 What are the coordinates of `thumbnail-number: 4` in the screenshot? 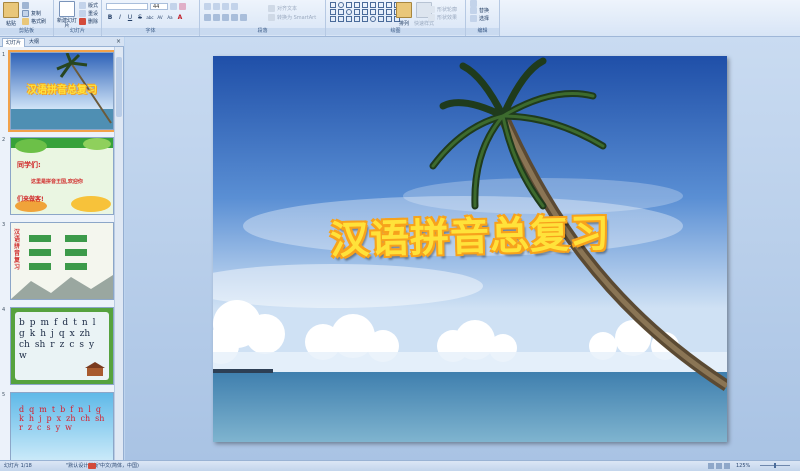 It's located at (4, 310).